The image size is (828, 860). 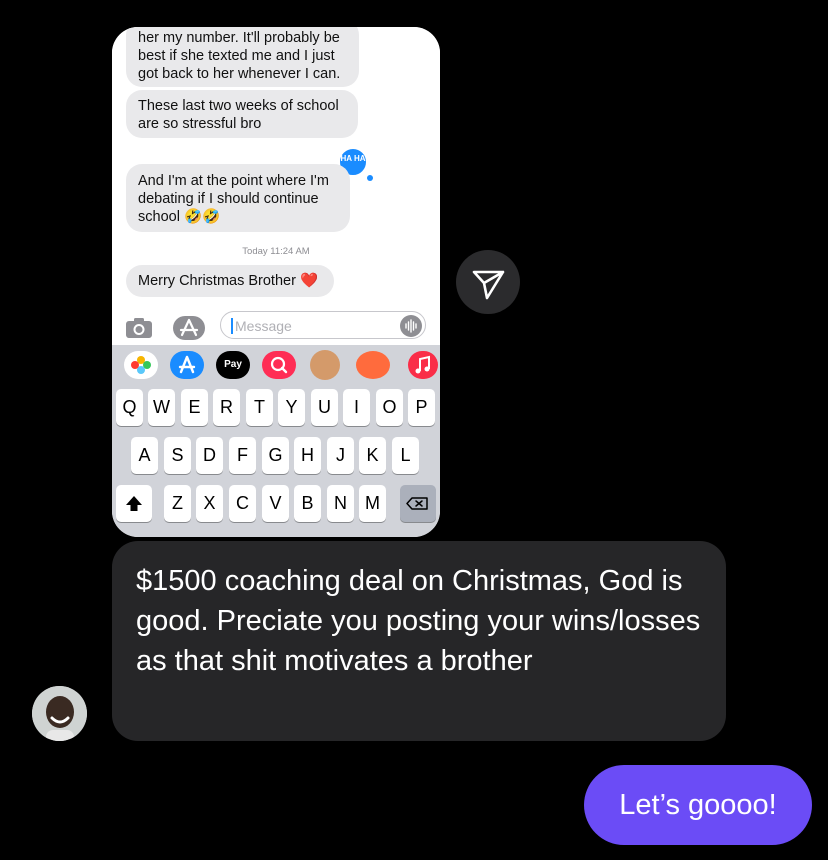 What do you see at coordinates (276, 251) in the screenshot?
I see `message-timestamp: Today 11:24 AM` at bounding box center [276, 251].